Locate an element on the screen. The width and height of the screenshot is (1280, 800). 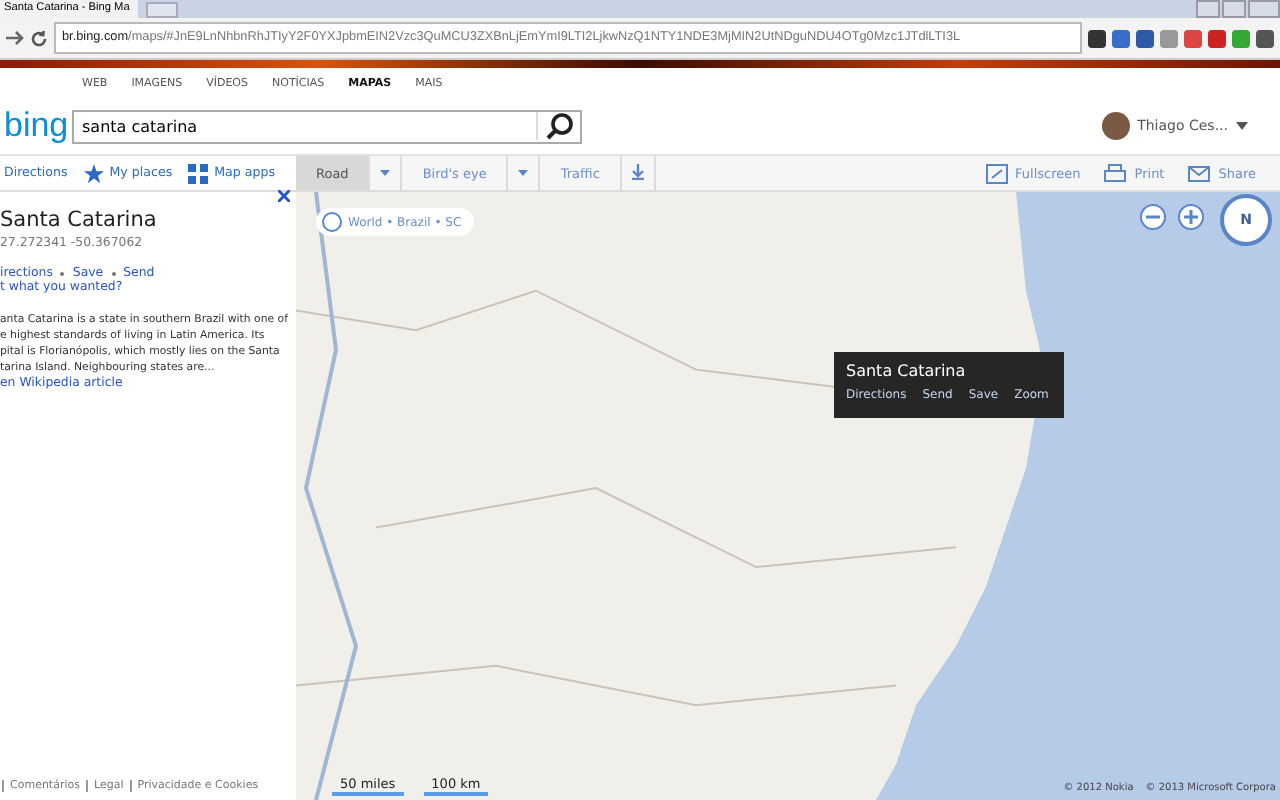
star-icon is located at coordinates (93, 173).